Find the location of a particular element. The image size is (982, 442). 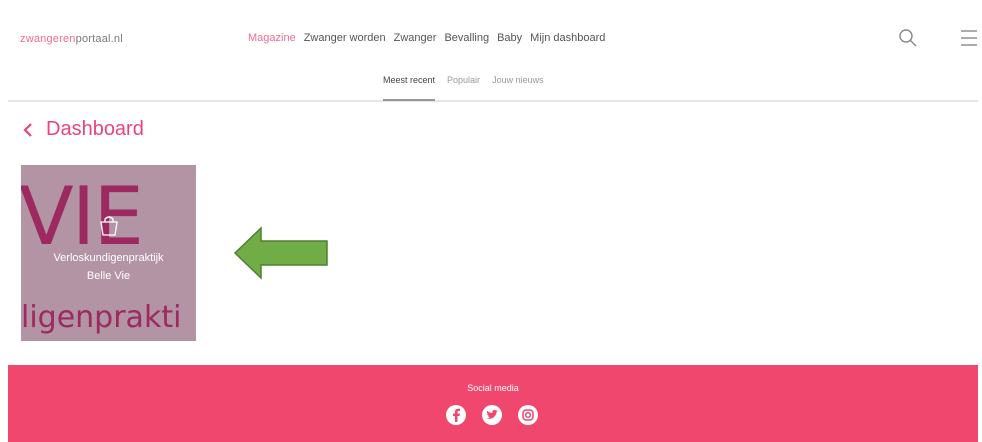

instagram-icon is located at coordinates (528, 415).